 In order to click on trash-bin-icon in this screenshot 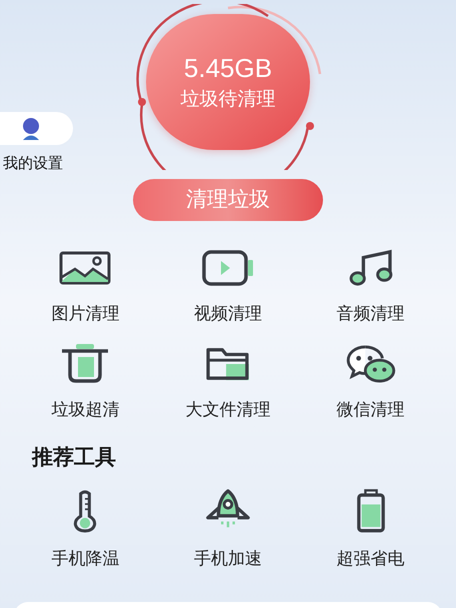, I will do `click(85, 364)`.